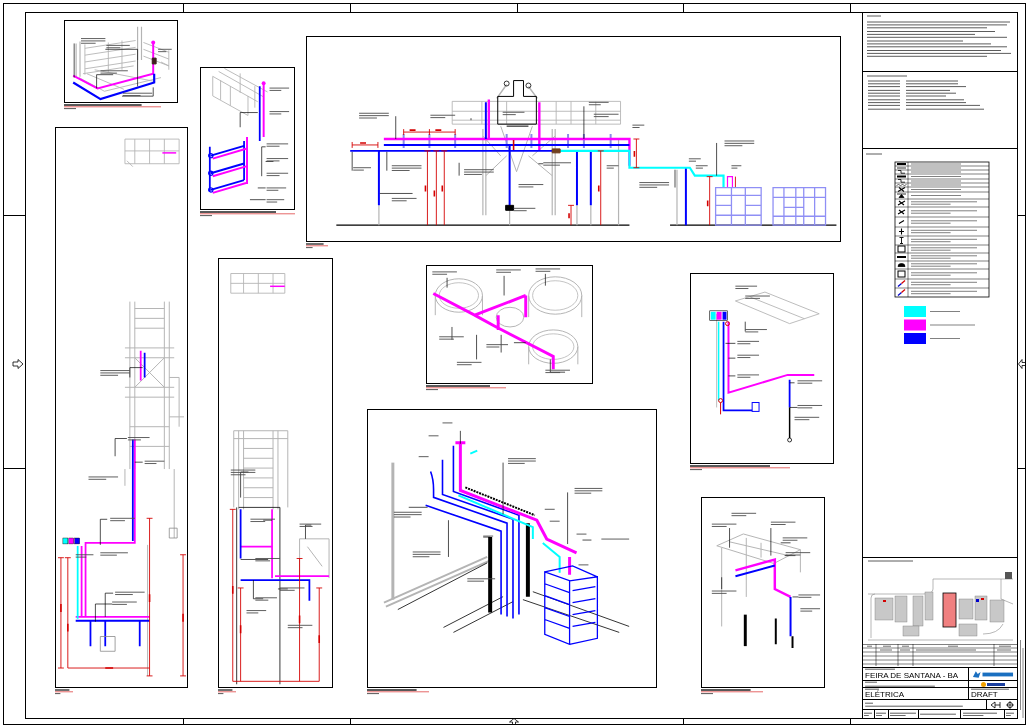 The image size is (1029, 728). I want to click on bar-symbol-icon, so click(901, 176).